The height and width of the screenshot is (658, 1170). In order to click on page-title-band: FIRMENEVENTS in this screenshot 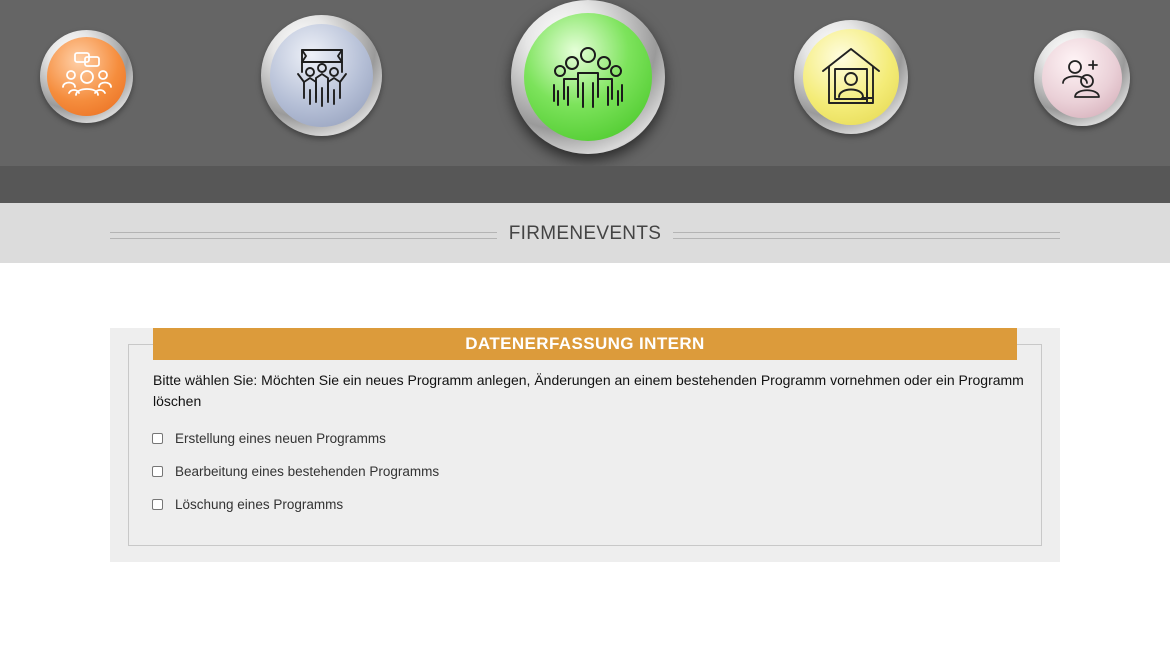, I will do `click(585, 233)`.